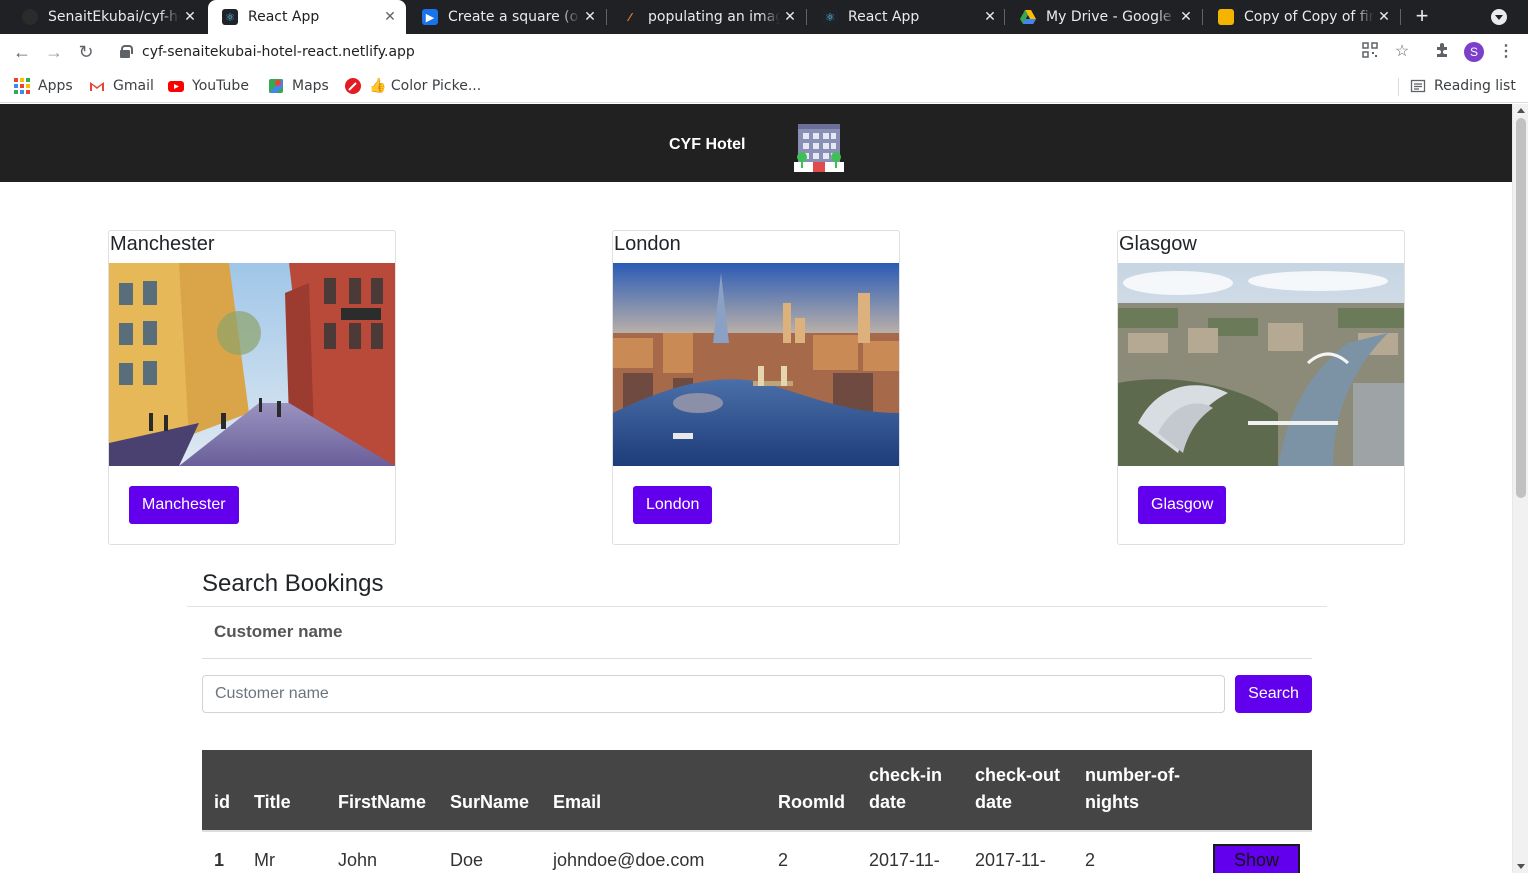  What do you see at coordinates (1506, 52) in the screenshot?
I see `kebab-menu-icon: ⋮` at bounding box center [1506, 52].